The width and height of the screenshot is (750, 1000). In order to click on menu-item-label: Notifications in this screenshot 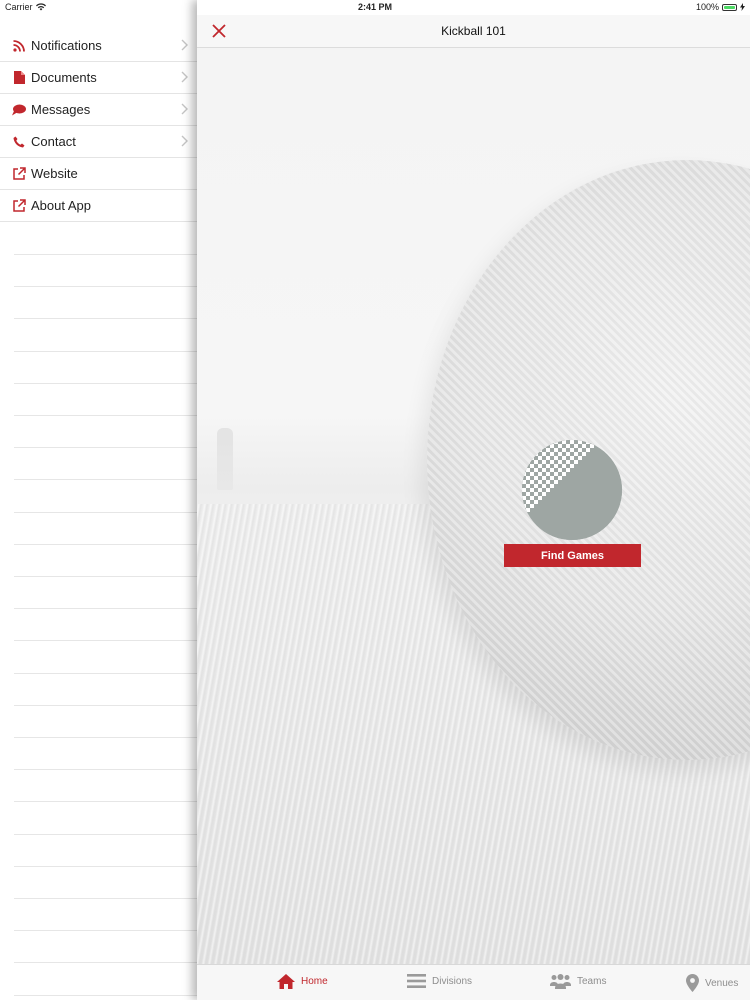, I will do `click(66, 45)`.